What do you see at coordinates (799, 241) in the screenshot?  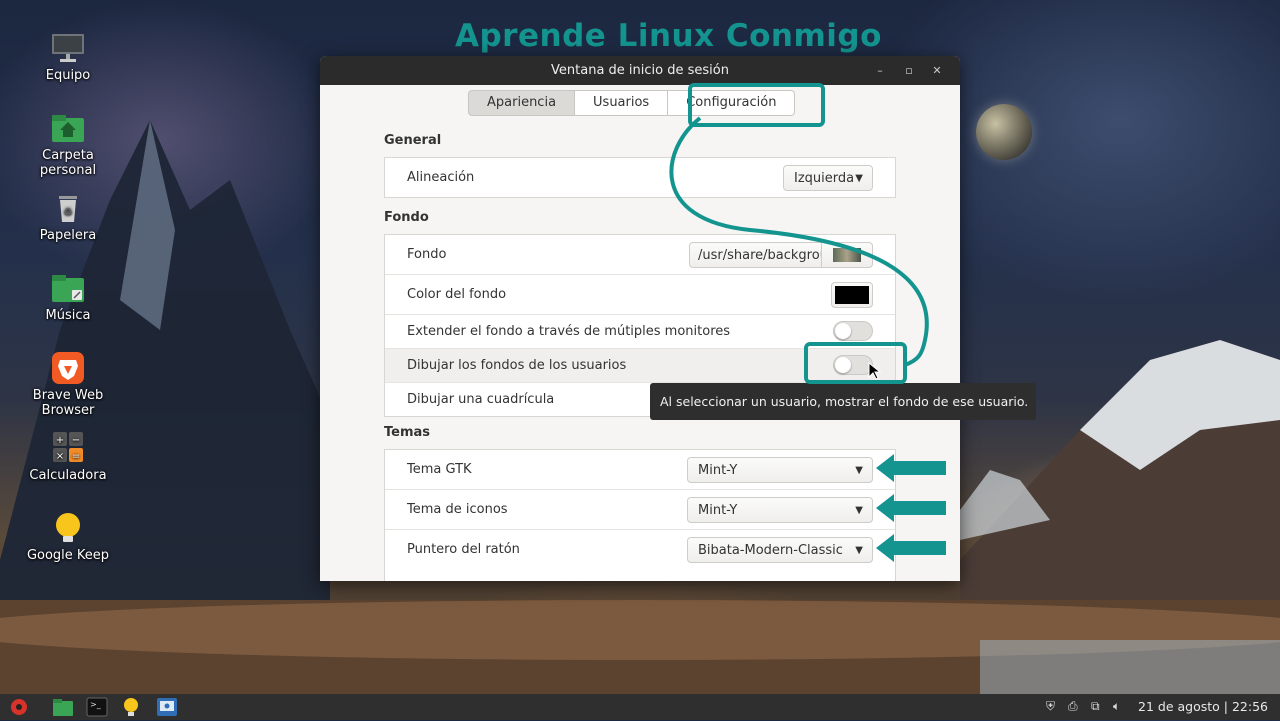 I see `connector-curve` at bounding box center [799, 241].